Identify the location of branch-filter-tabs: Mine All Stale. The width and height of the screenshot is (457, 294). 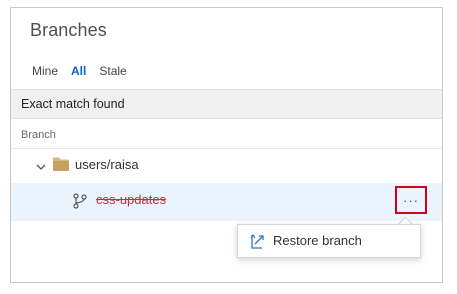
(86, 71).